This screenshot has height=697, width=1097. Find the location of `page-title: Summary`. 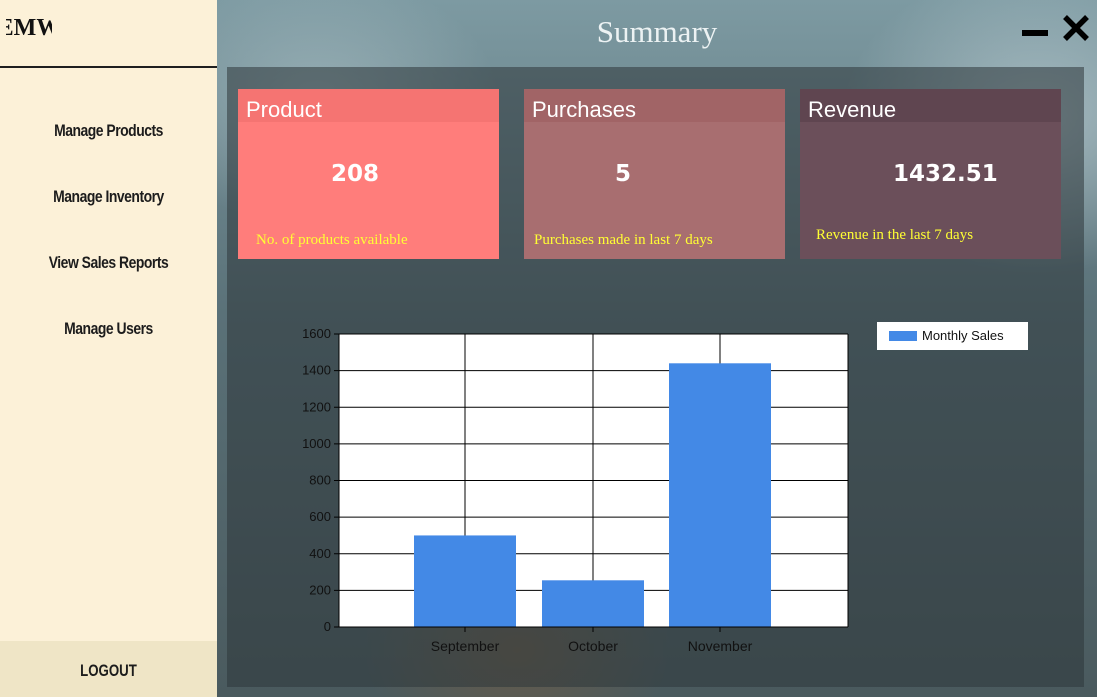

page-title: Summary is located at coordinates (657, 31).